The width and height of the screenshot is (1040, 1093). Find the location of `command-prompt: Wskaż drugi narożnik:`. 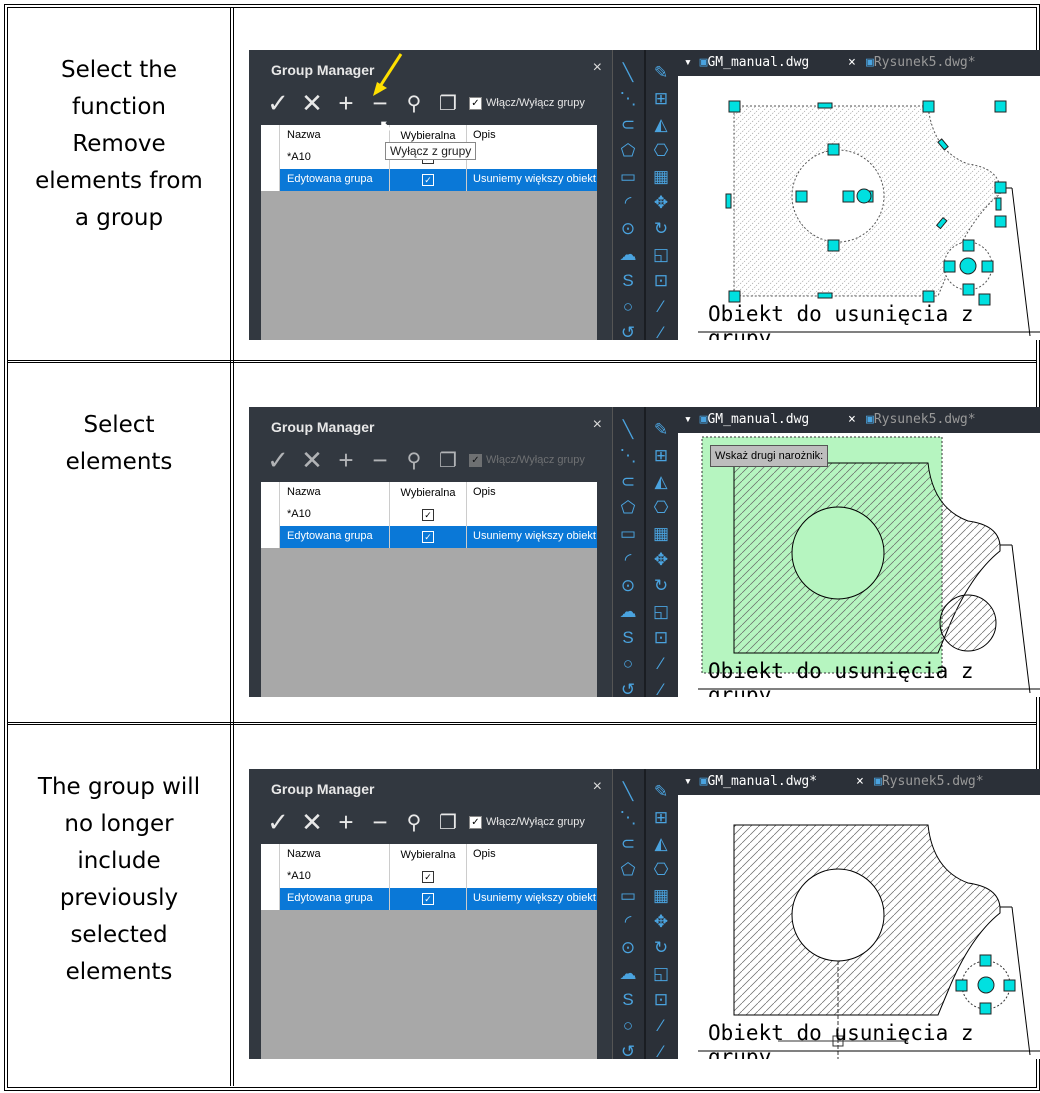

command-prompt: Wskaż drugi narożnik: is located at coordinates (769, 456).